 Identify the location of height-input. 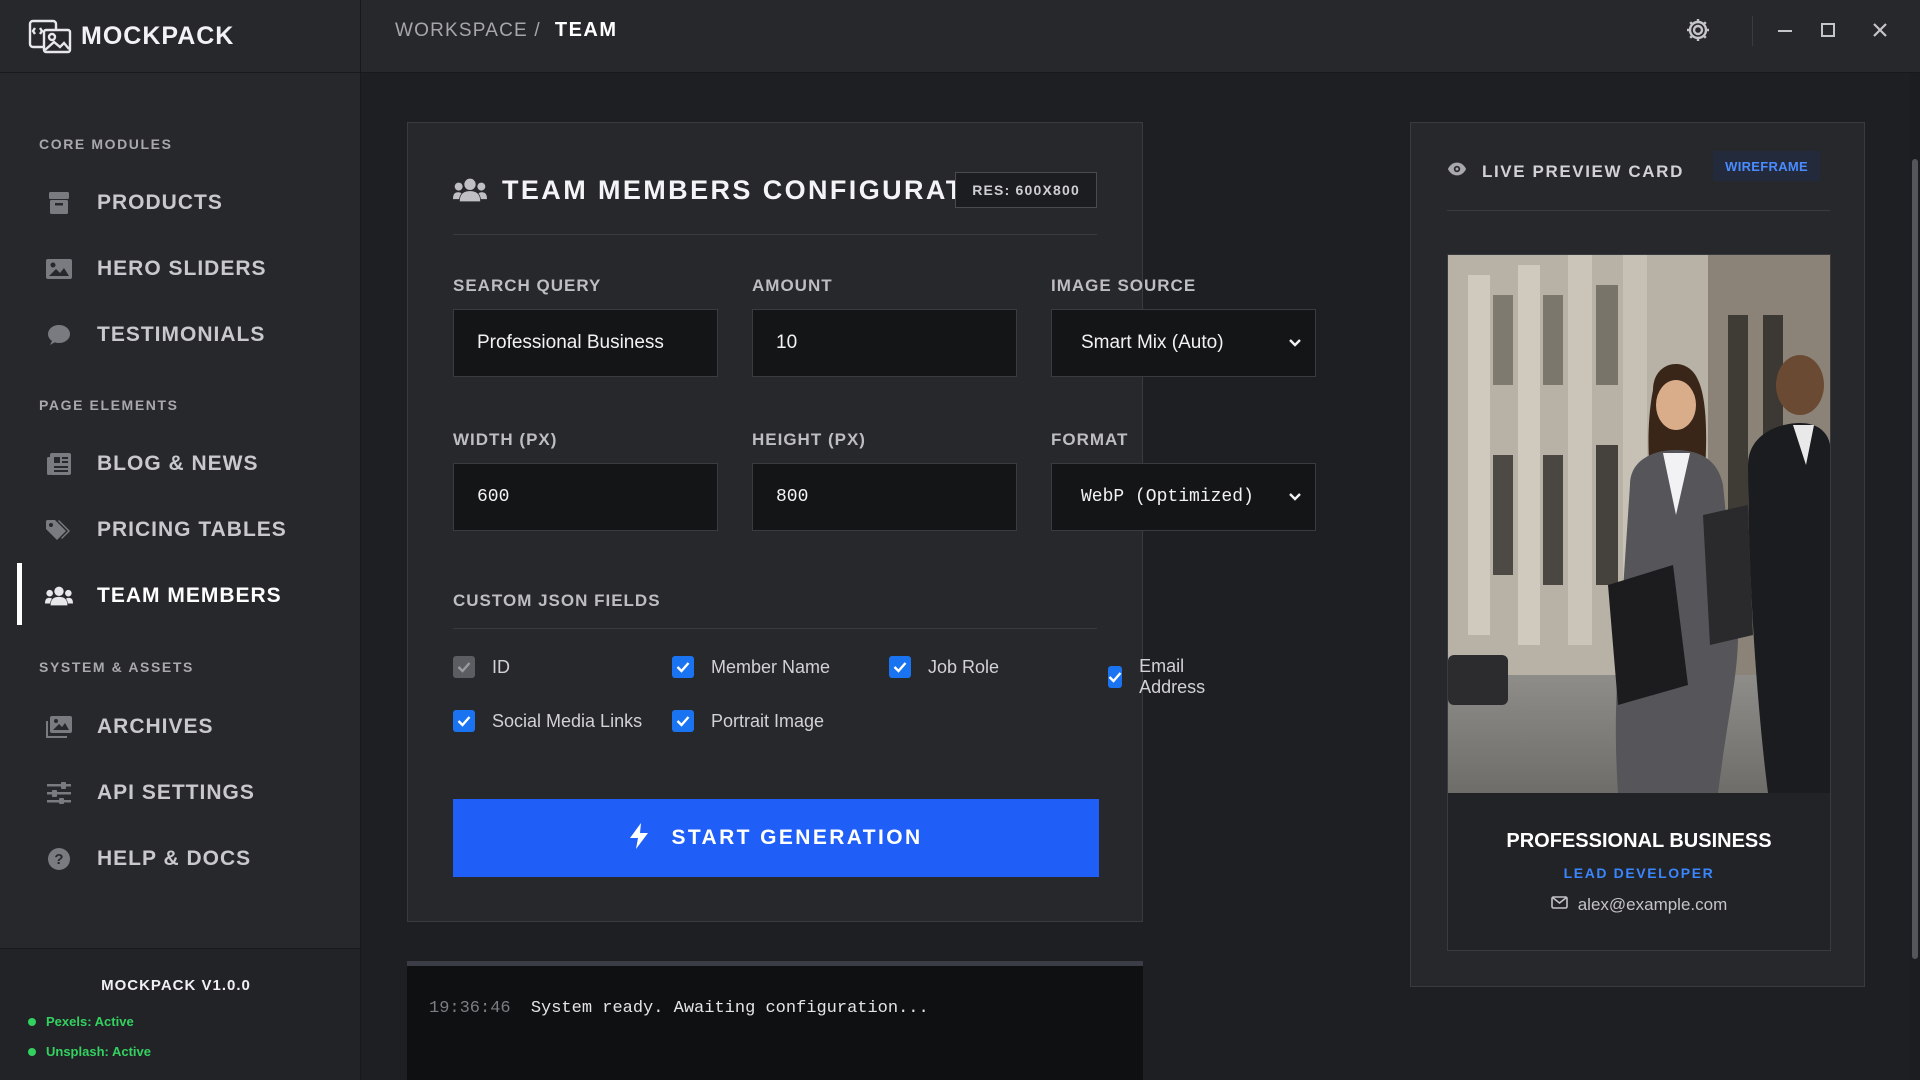
(884, 497).